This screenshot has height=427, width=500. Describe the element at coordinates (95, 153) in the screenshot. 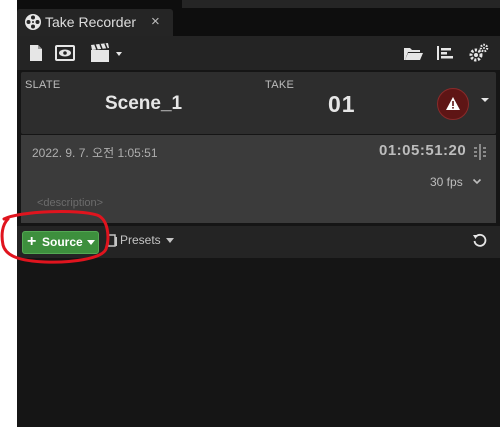

I see `timestamp-text: 2022. 9. 7. 오전 1:05:51` at that location.